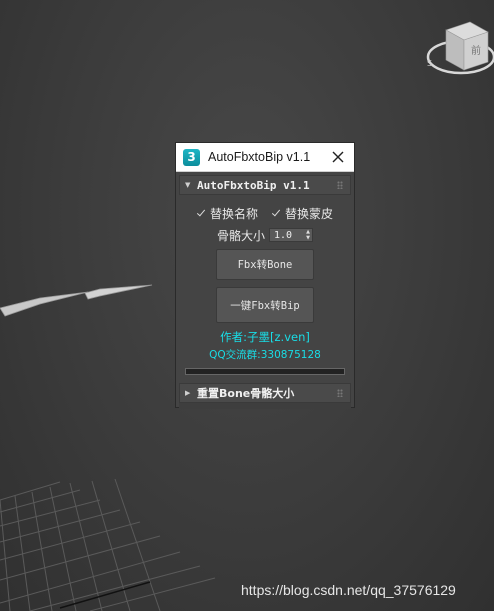 Image resolution: width=494 pixels, height=611 pixels. What do you see at coordinates (108, 544) in the screenshot?
I see `ground-grid` at bounding box center [108, 544].